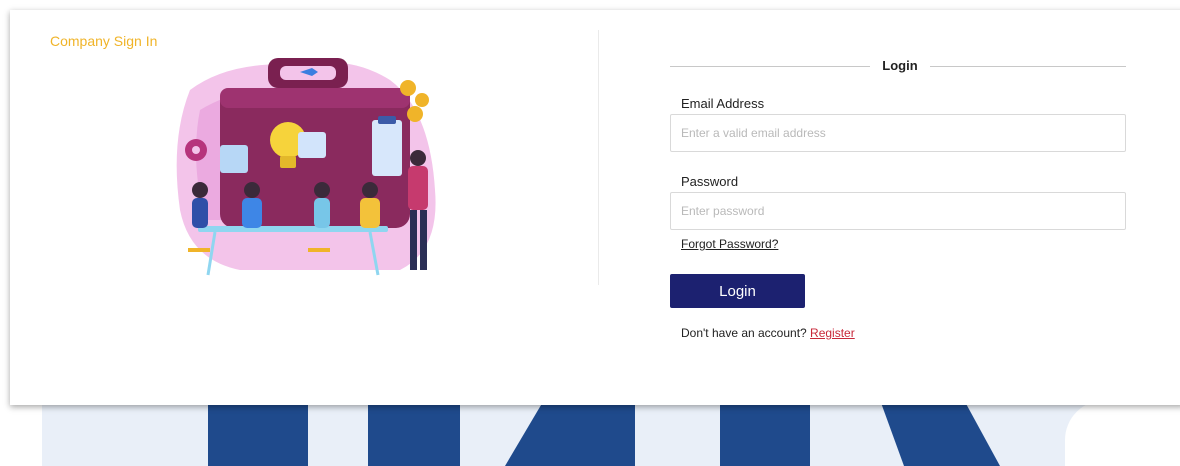 This screenshot has width=1180, height=466. I want to click on heading-rule-left, so click(770, 66).